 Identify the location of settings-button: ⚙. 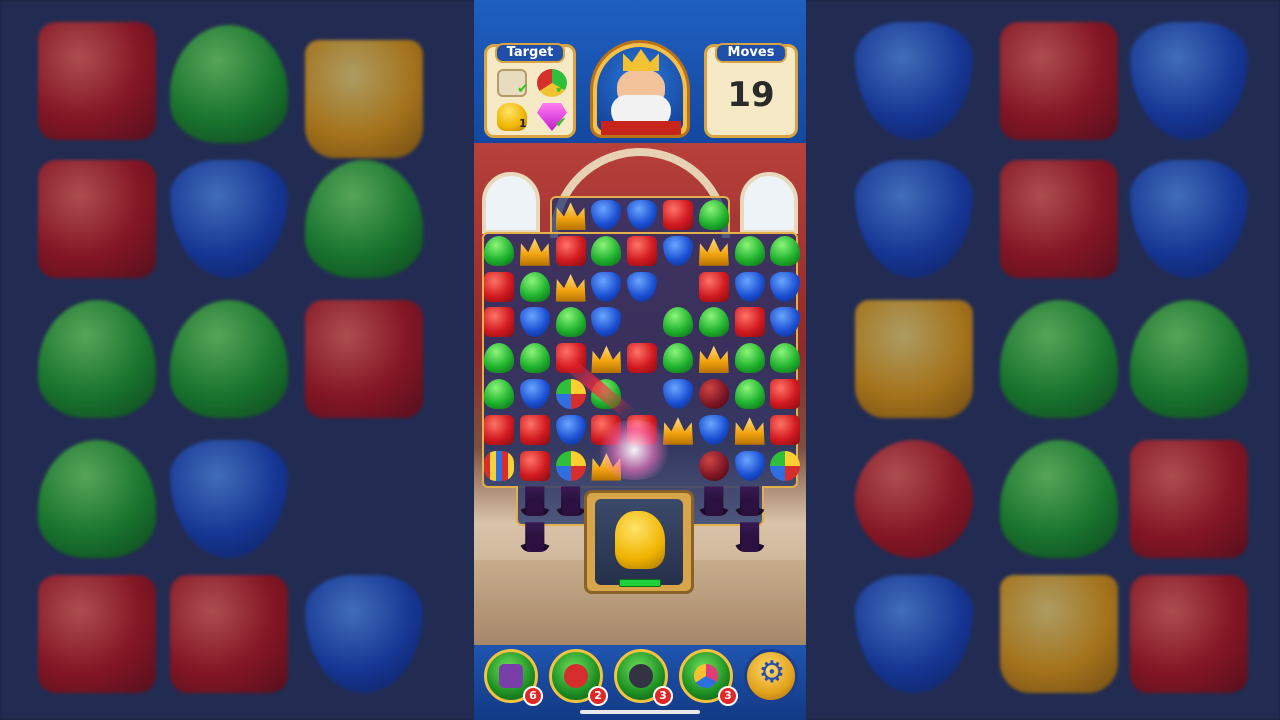
(771, 676).